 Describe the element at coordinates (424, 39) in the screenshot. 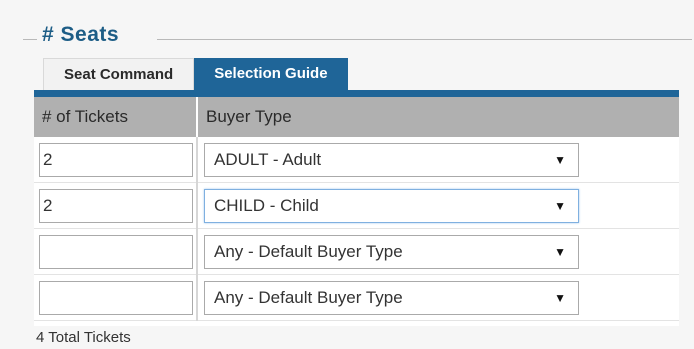

I see `fieldset-border-right` at that location.